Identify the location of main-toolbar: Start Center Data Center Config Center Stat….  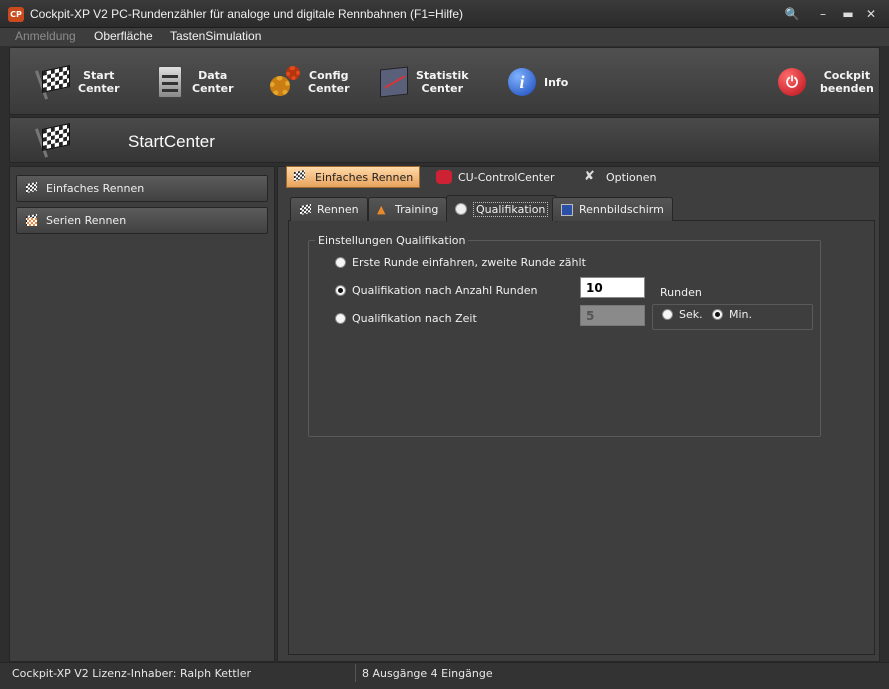
(444, 81).